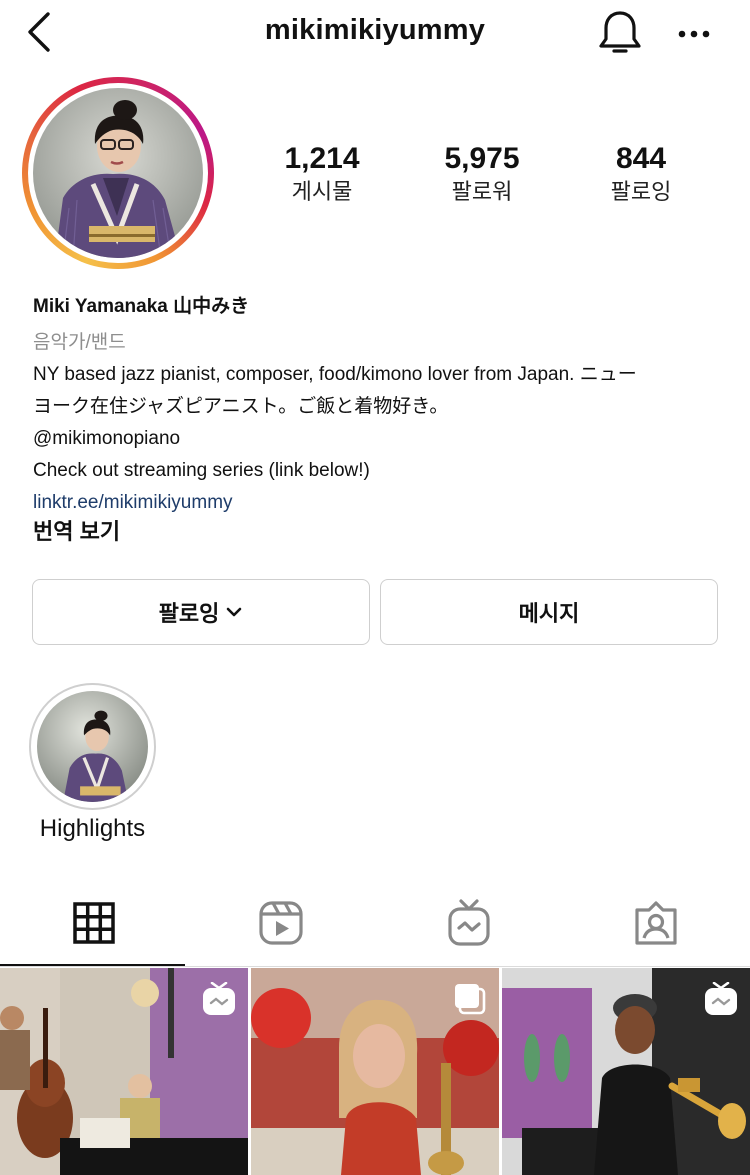  Describe the element at coordinates (241, 406) in the screenshot. I see `bio-line: ヨーク在住ジャズピアニスト。ご飯と着物好き。` at that location.